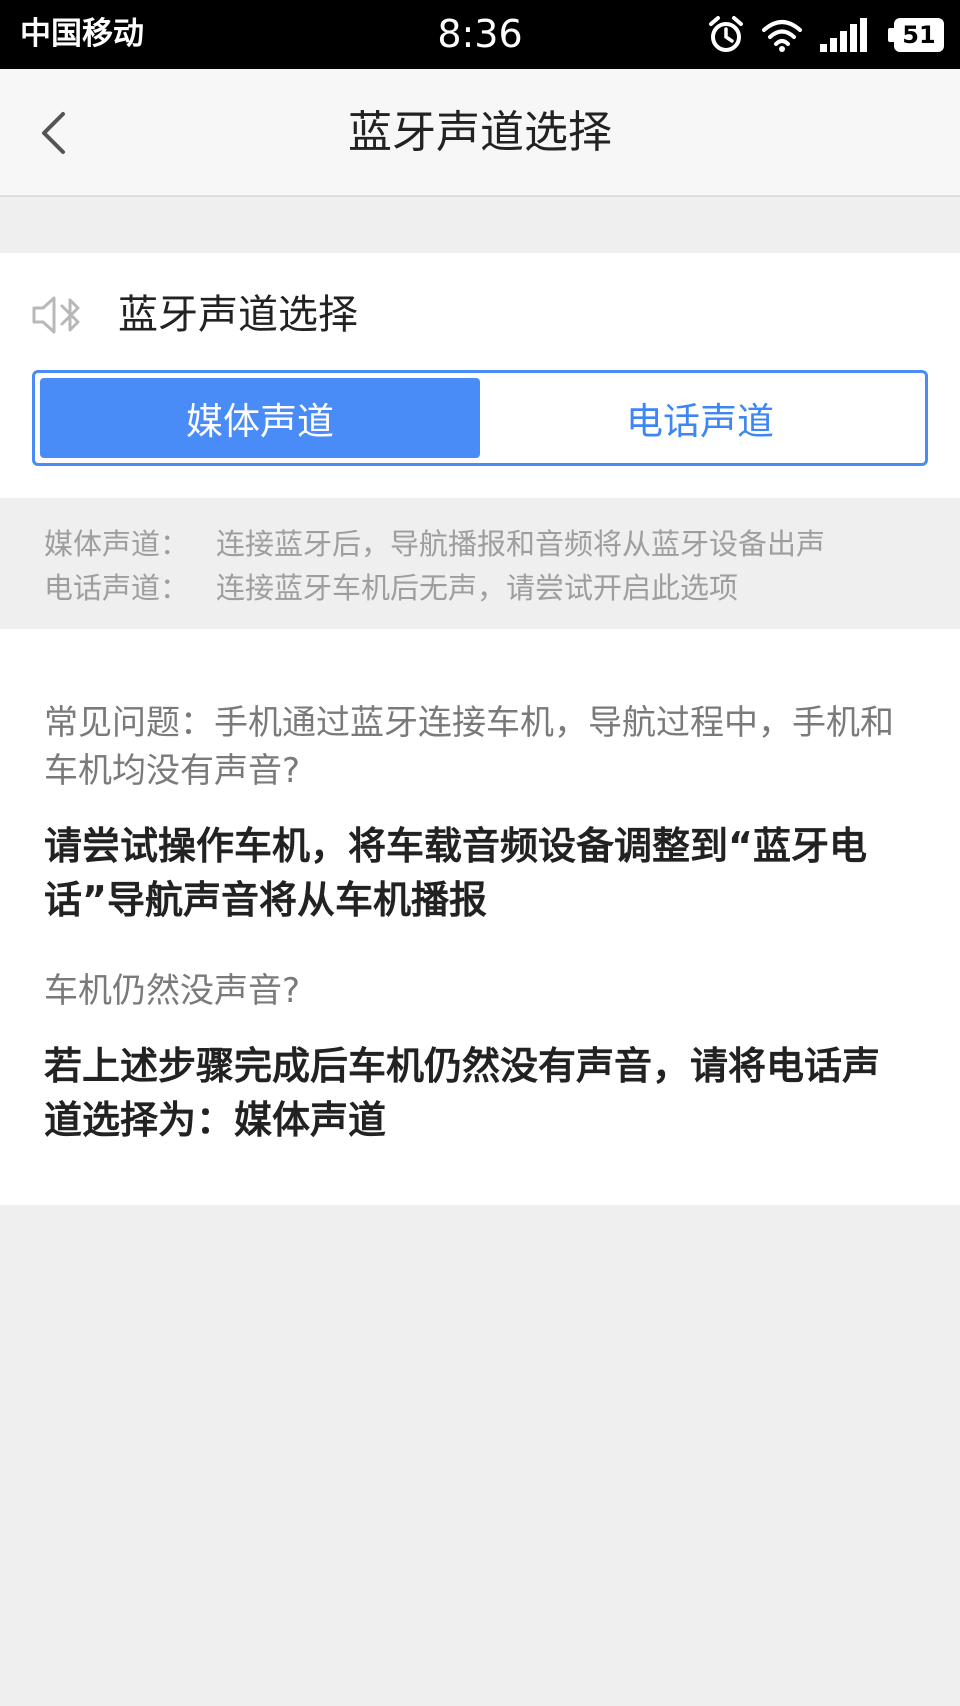 This screenshot has width=960, height=1706. Describe the element at coordinates (56, 315) in the screenshot. I see `speaker-bluetooth-icon` at that location.